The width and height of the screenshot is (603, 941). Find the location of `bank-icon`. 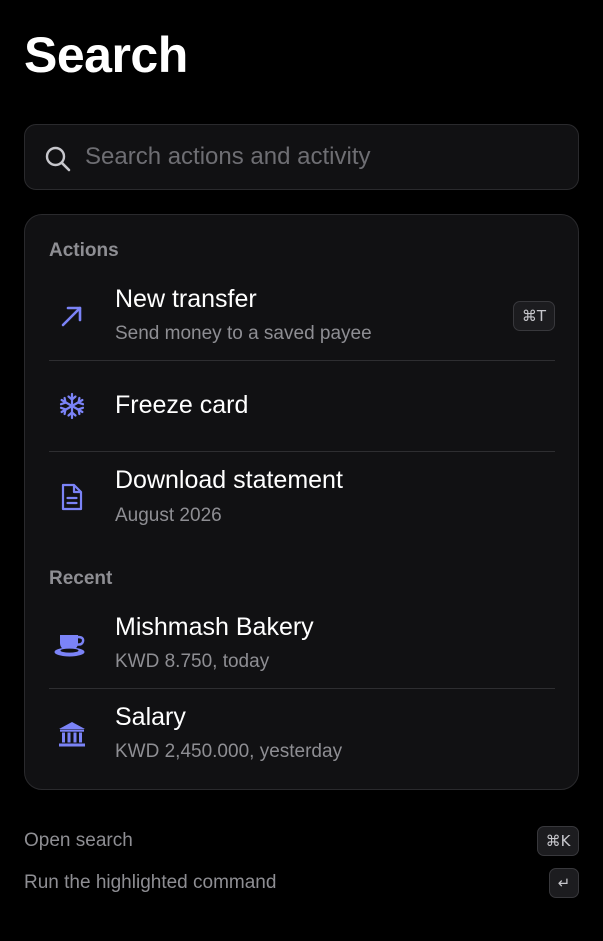

bank-icon is located at coordinates (72, 734).